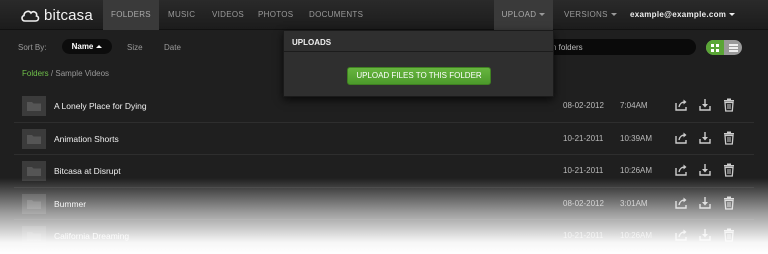  Describe the element at coordinates (336, 15) in the screenshot. I see `nav-tab-documents: DOCUMENTS` at that location.